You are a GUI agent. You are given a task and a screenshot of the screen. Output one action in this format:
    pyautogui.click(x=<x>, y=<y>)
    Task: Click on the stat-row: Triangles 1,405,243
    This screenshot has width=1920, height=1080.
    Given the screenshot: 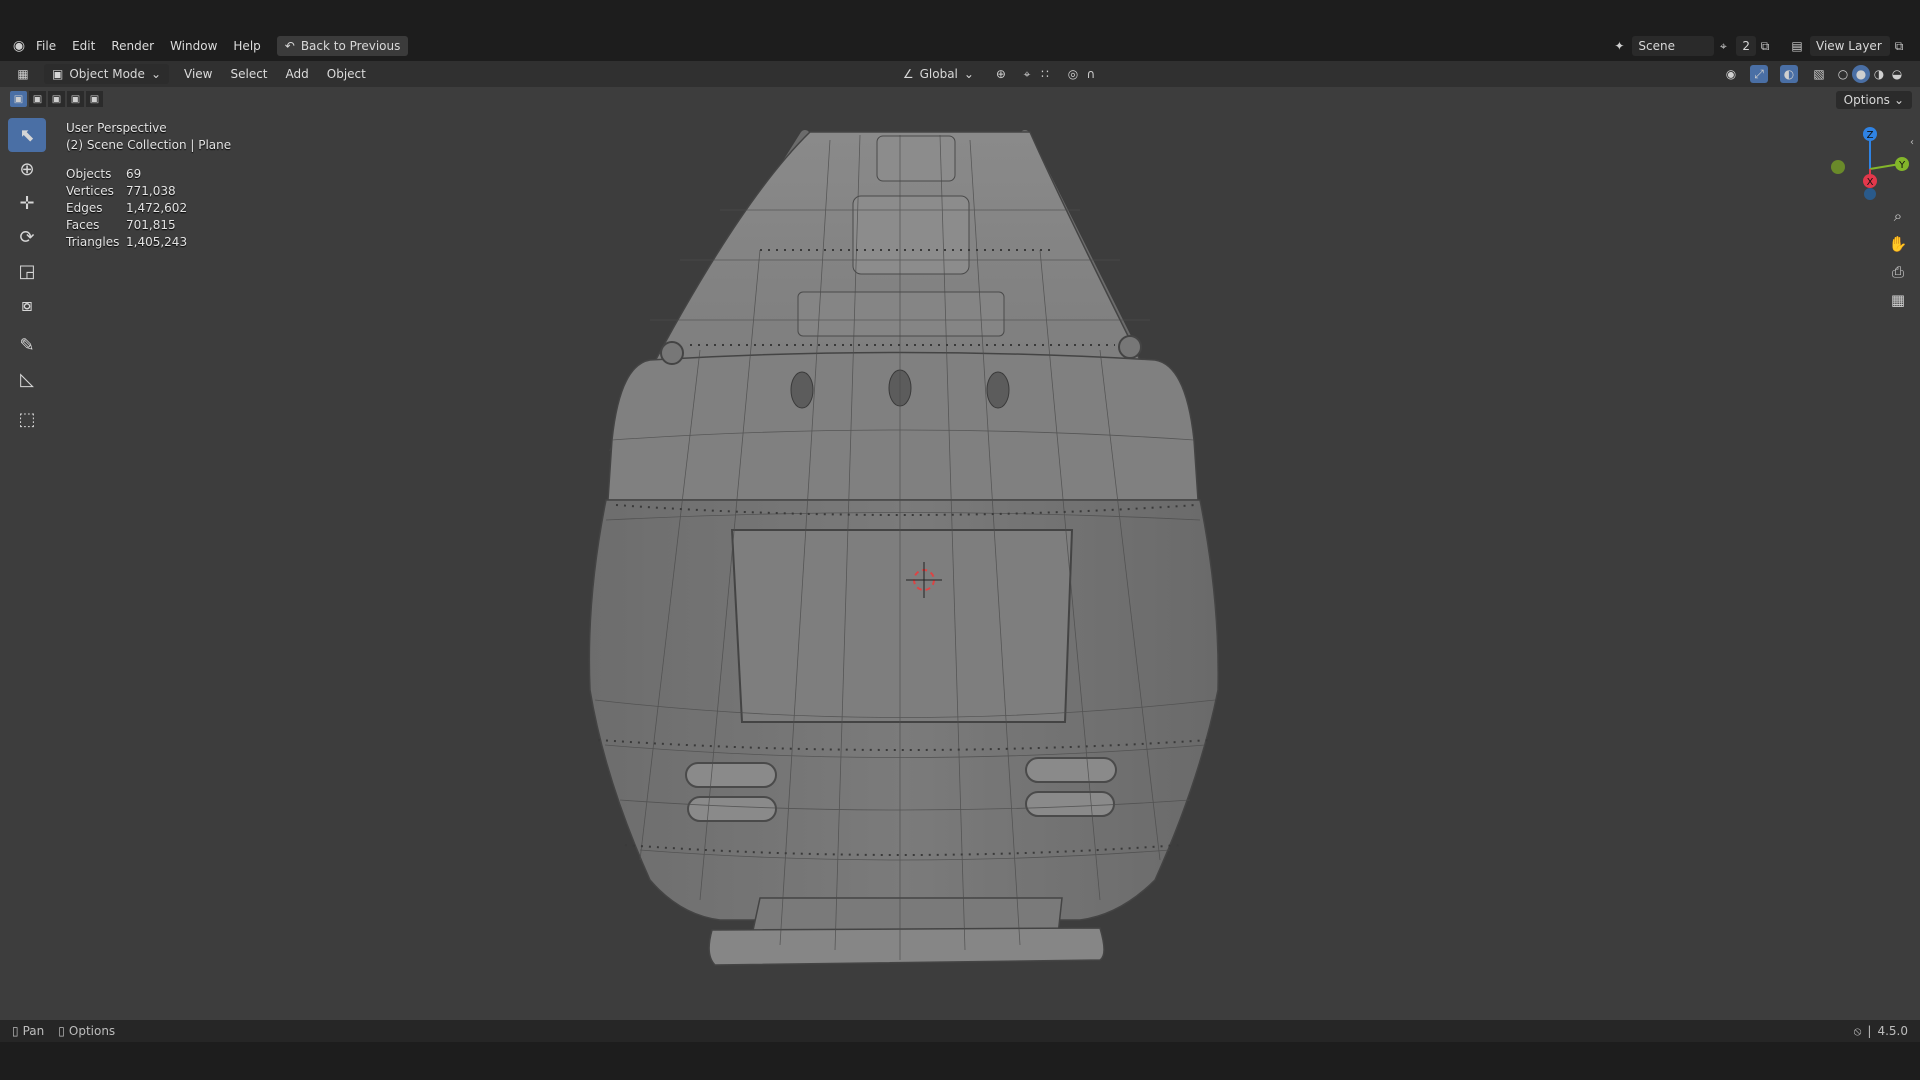 What is the action you would take?
    pyautogui.click(x=148, y=242)
    